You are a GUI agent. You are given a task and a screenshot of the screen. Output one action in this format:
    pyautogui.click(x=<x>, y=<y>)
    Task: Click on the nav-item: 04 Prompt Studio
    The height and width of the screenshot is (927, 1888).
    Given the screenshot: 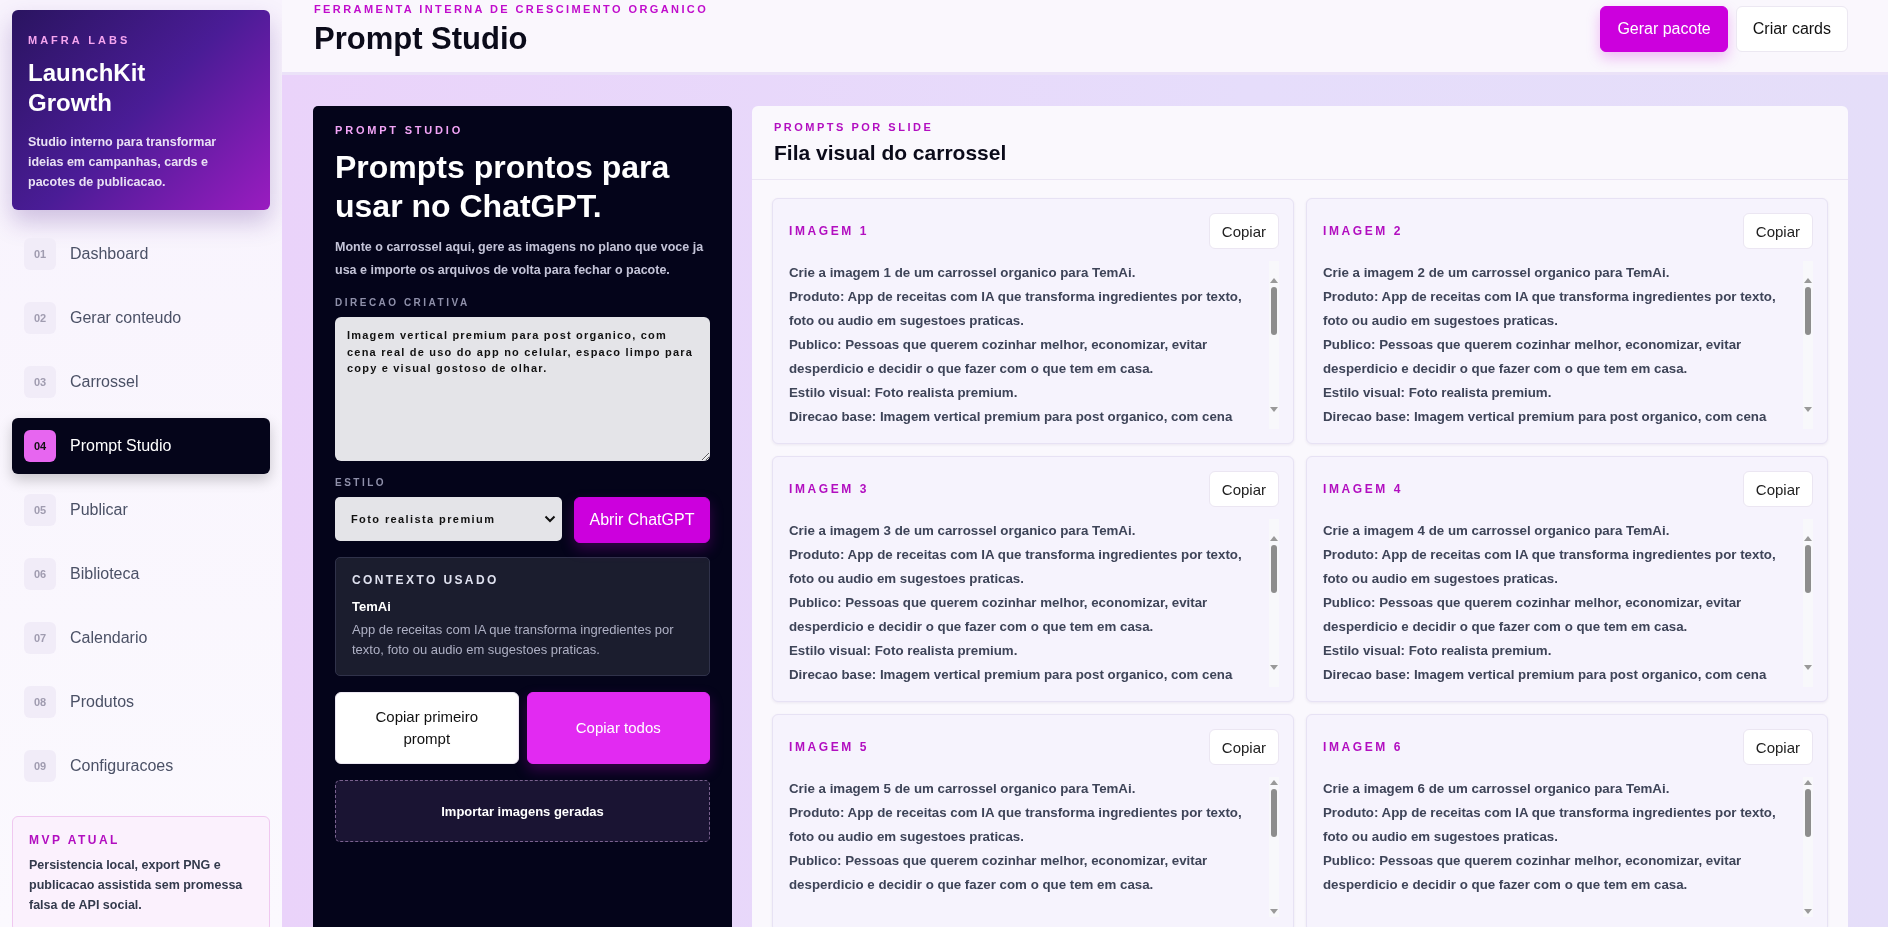 What is the action you would take?
    pyautogui.click(x=141, y=446)
    